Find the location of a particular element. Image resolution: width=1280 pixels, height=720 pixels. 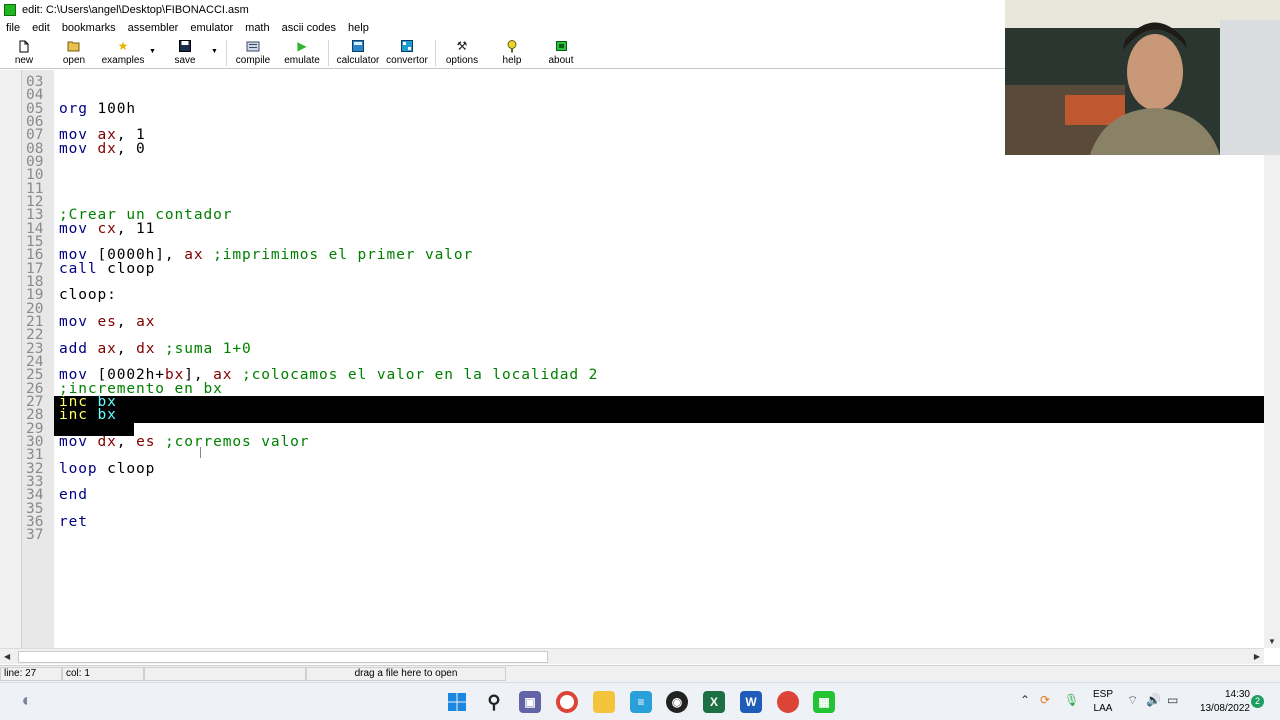

status-col: col: 1 is located at coordinates (103, 674).